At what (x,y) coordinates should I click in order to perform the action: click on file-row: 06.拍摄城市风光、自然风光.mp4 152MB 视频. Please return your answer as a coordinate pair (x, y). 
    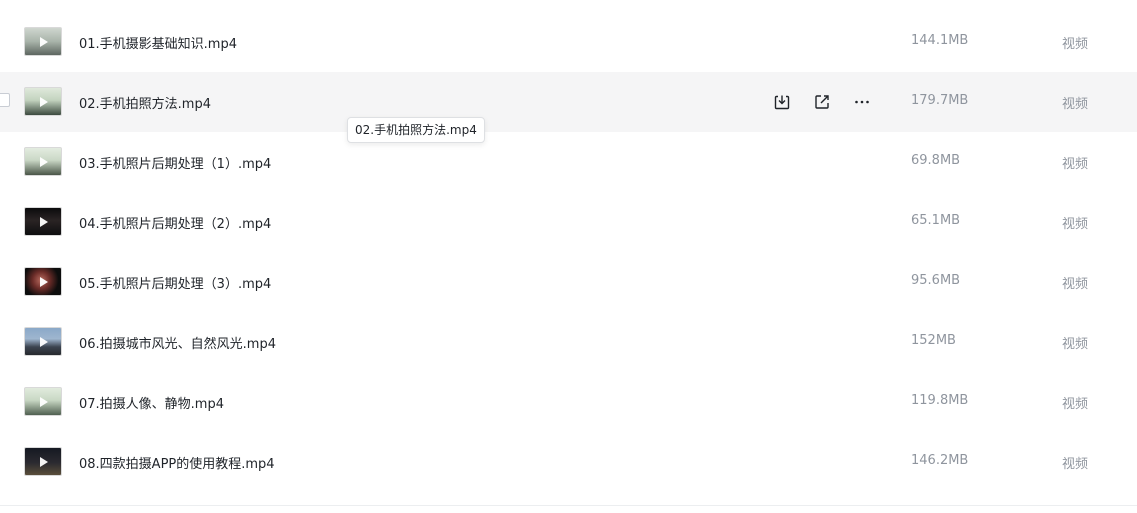
    Looking at the image, I should click on (568, 342).